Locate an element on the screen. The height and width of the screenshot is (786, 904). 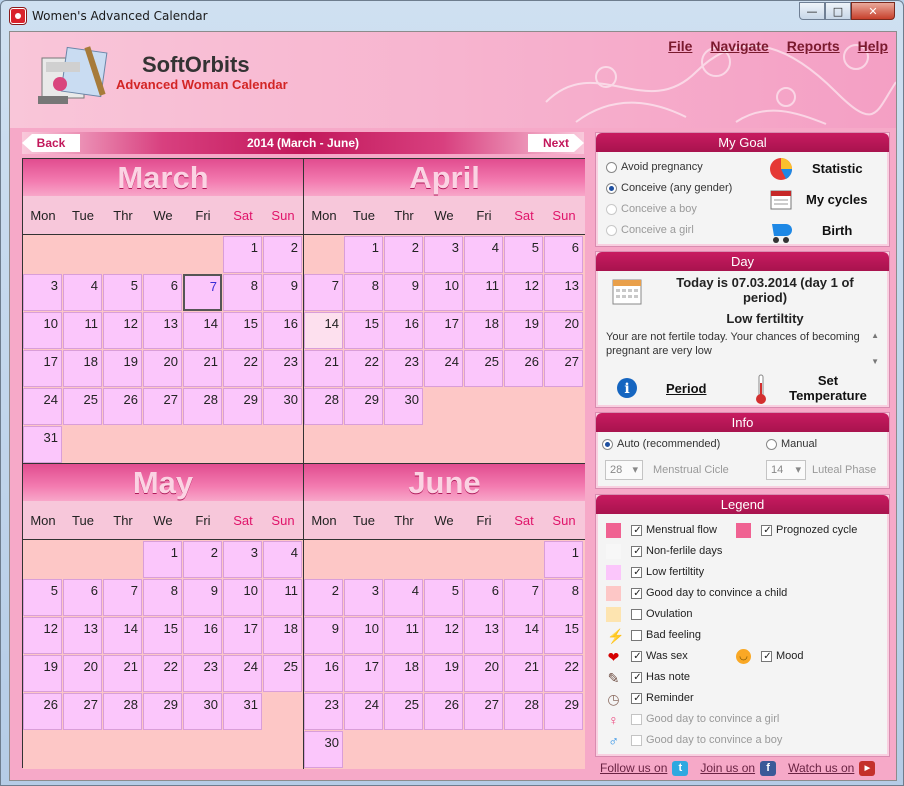
set-temperature-link: Set Temperature is located at coordinates (828, 388).